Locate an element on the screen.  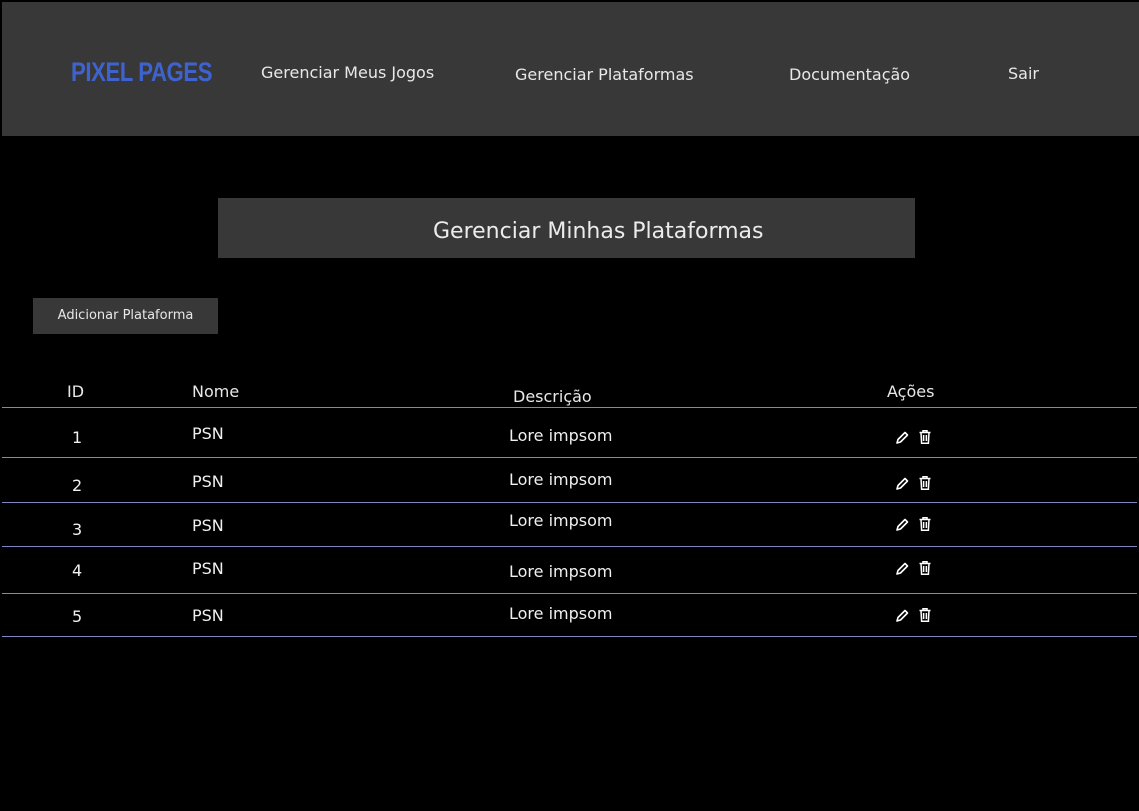
table-row: 5 PSN Lore impsom is located at coordinates (569, 624).